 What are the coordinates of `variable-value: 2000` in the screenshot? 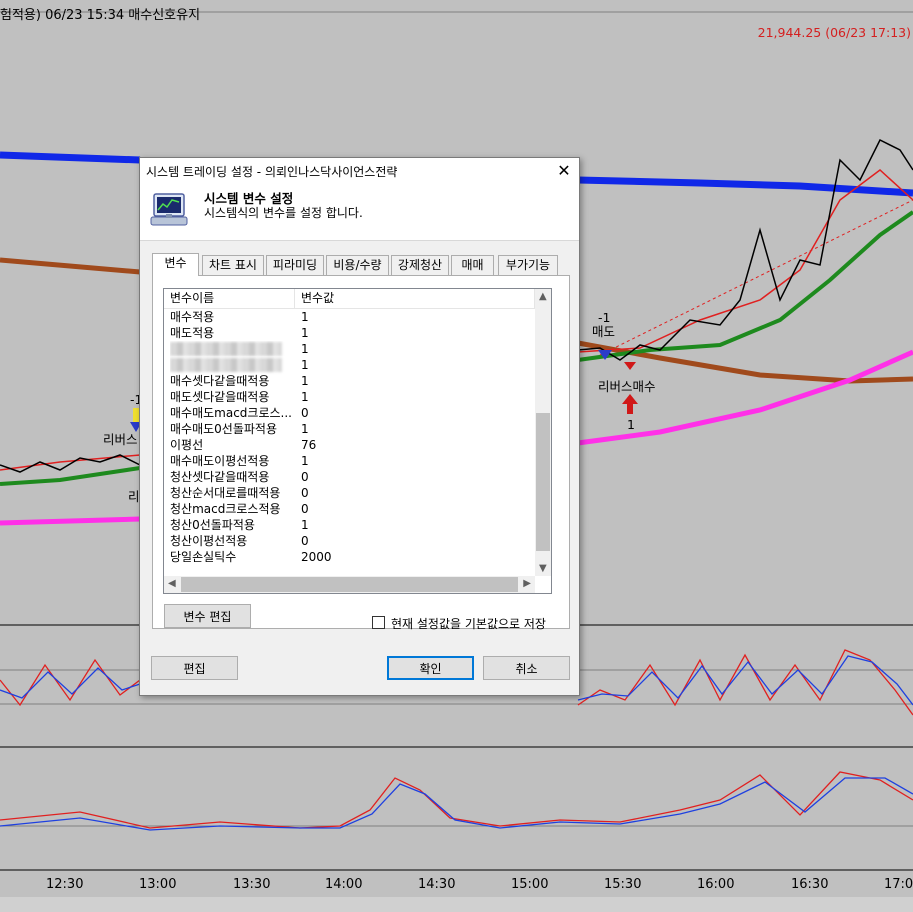 It's located at (316, 557).